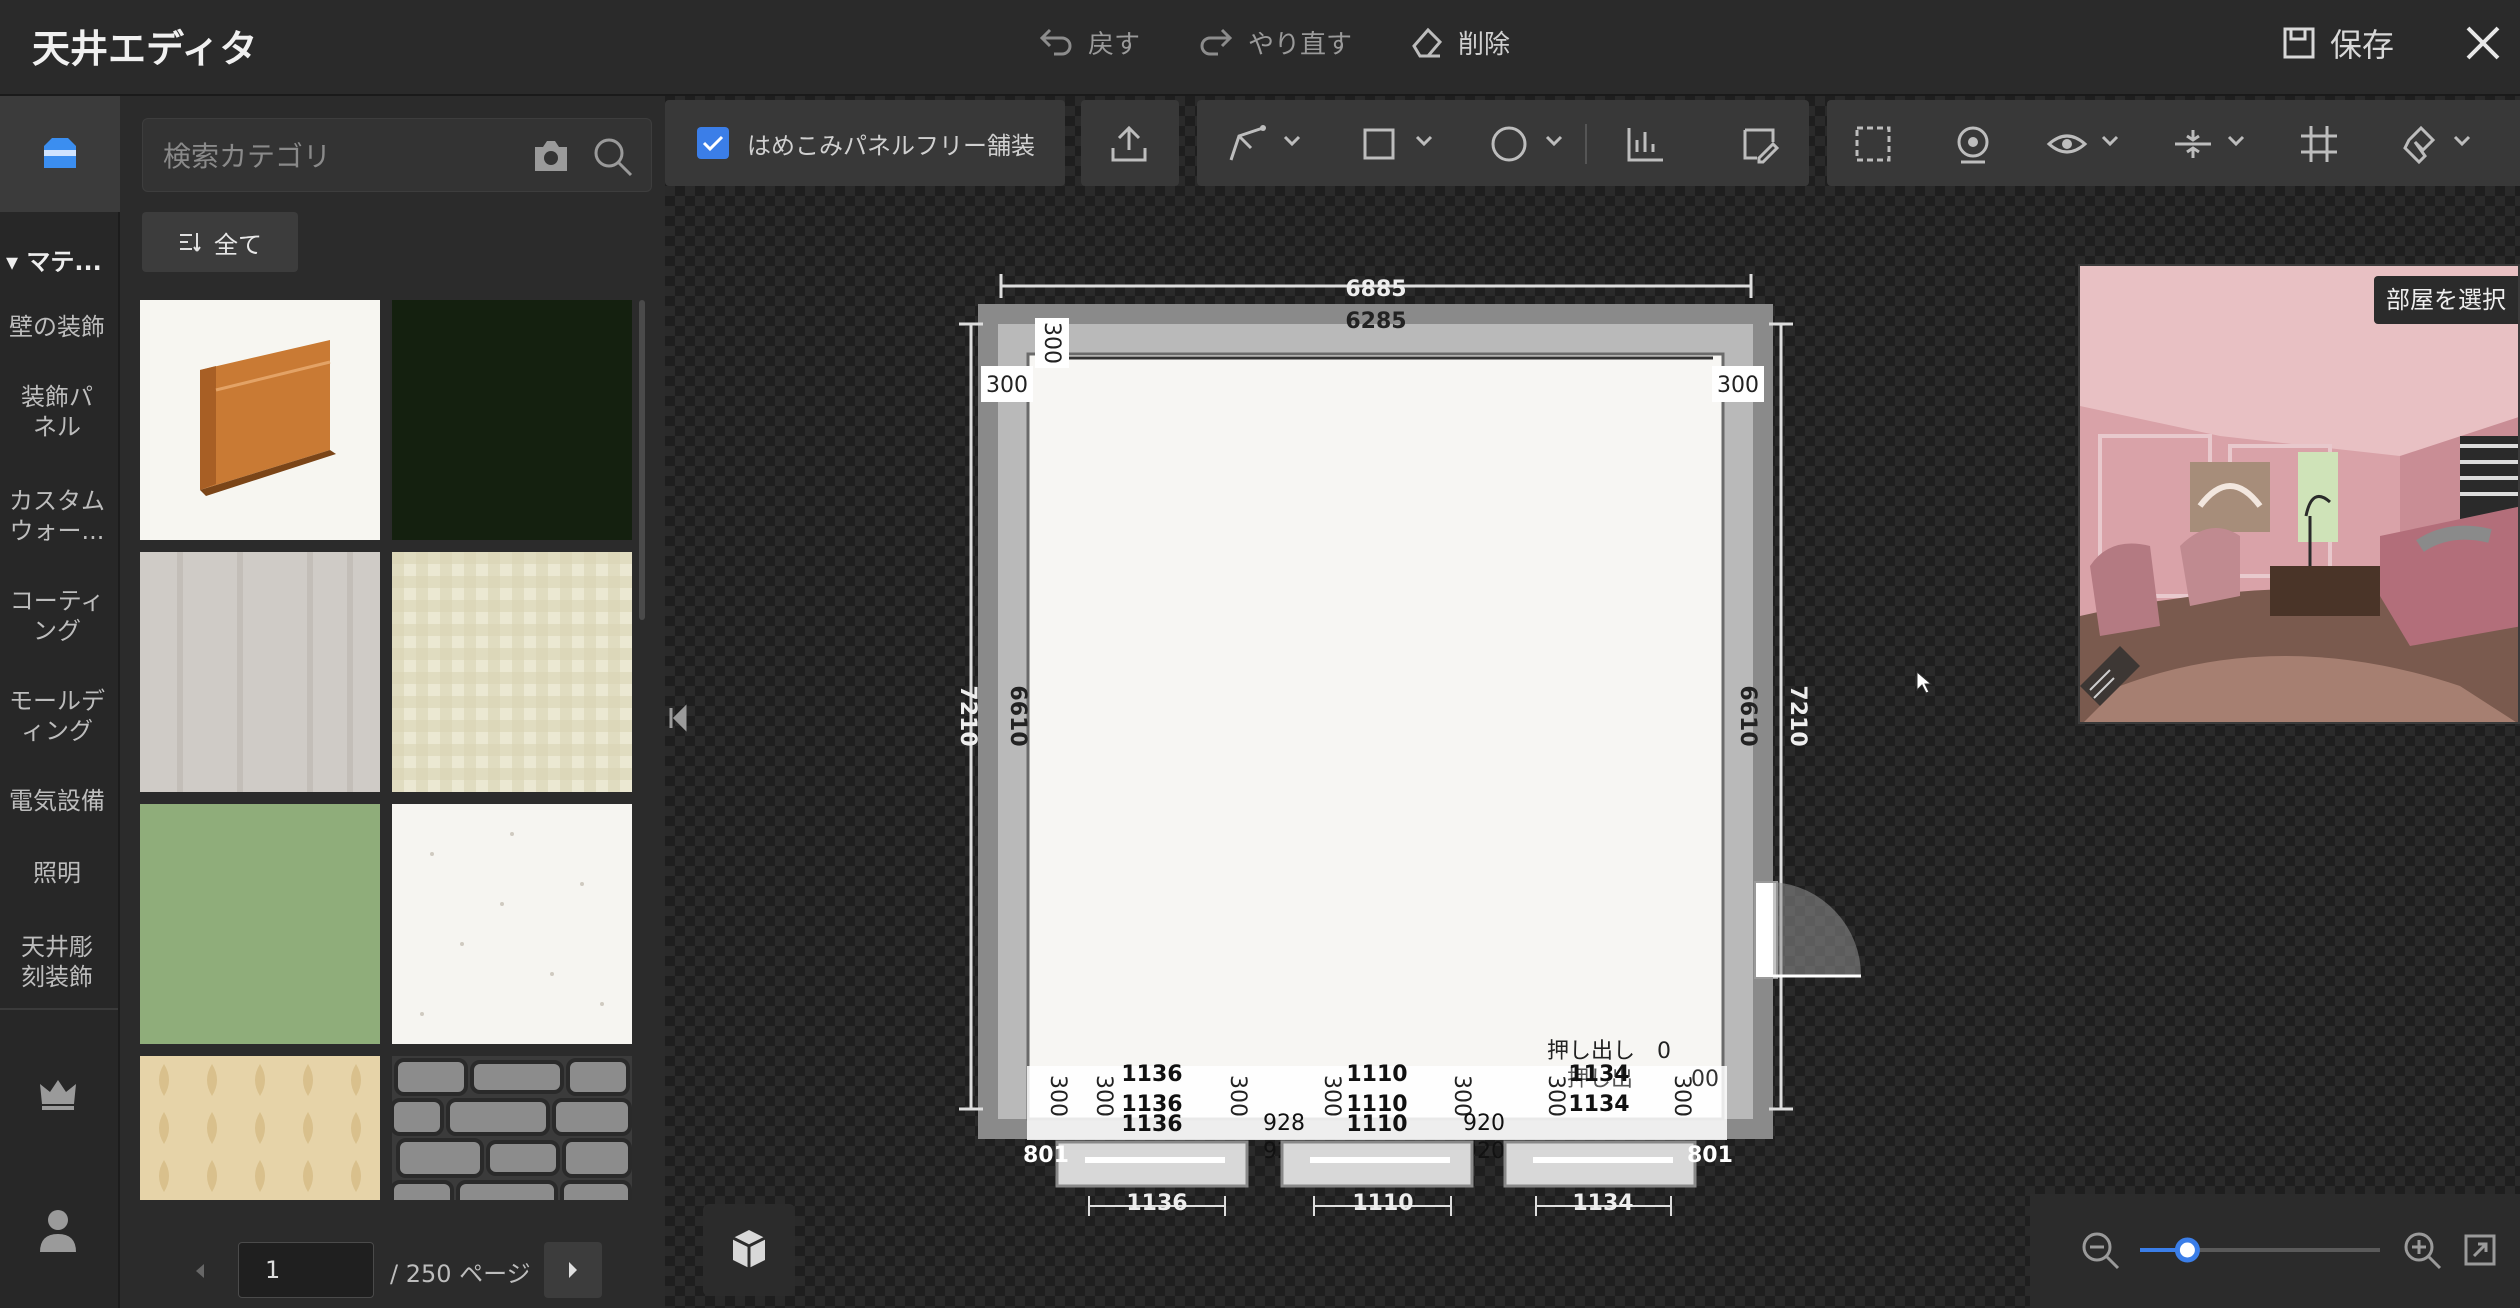 The image size is (2520, 1308). What do you see at coordinates (1007, 385) in the screenshot?
I see `offset-left-label: 300` at bounding box center [1007, 385].